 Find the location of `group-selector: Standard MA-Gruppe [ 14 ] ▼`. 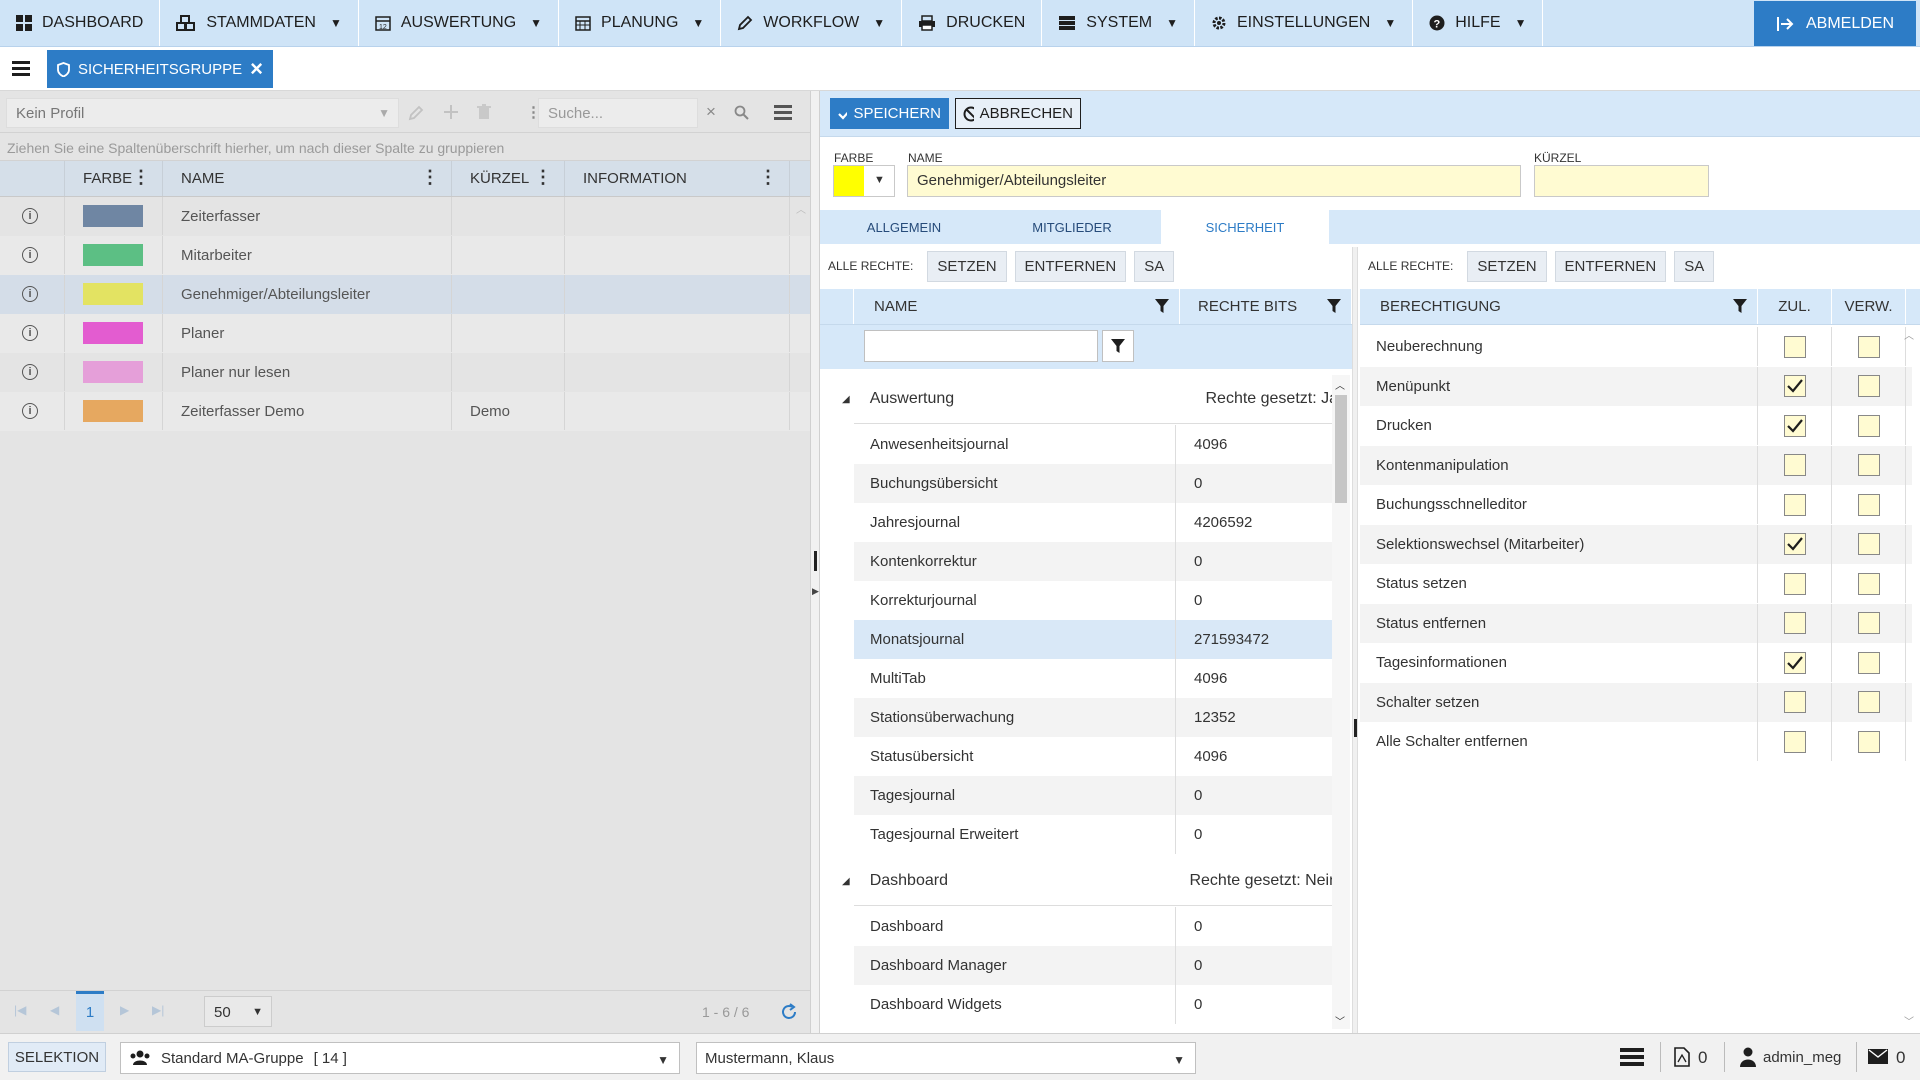

group-selector: Standard MA-Gruppe [ 14 ] ▼ is located at coordinates (400, 1058).